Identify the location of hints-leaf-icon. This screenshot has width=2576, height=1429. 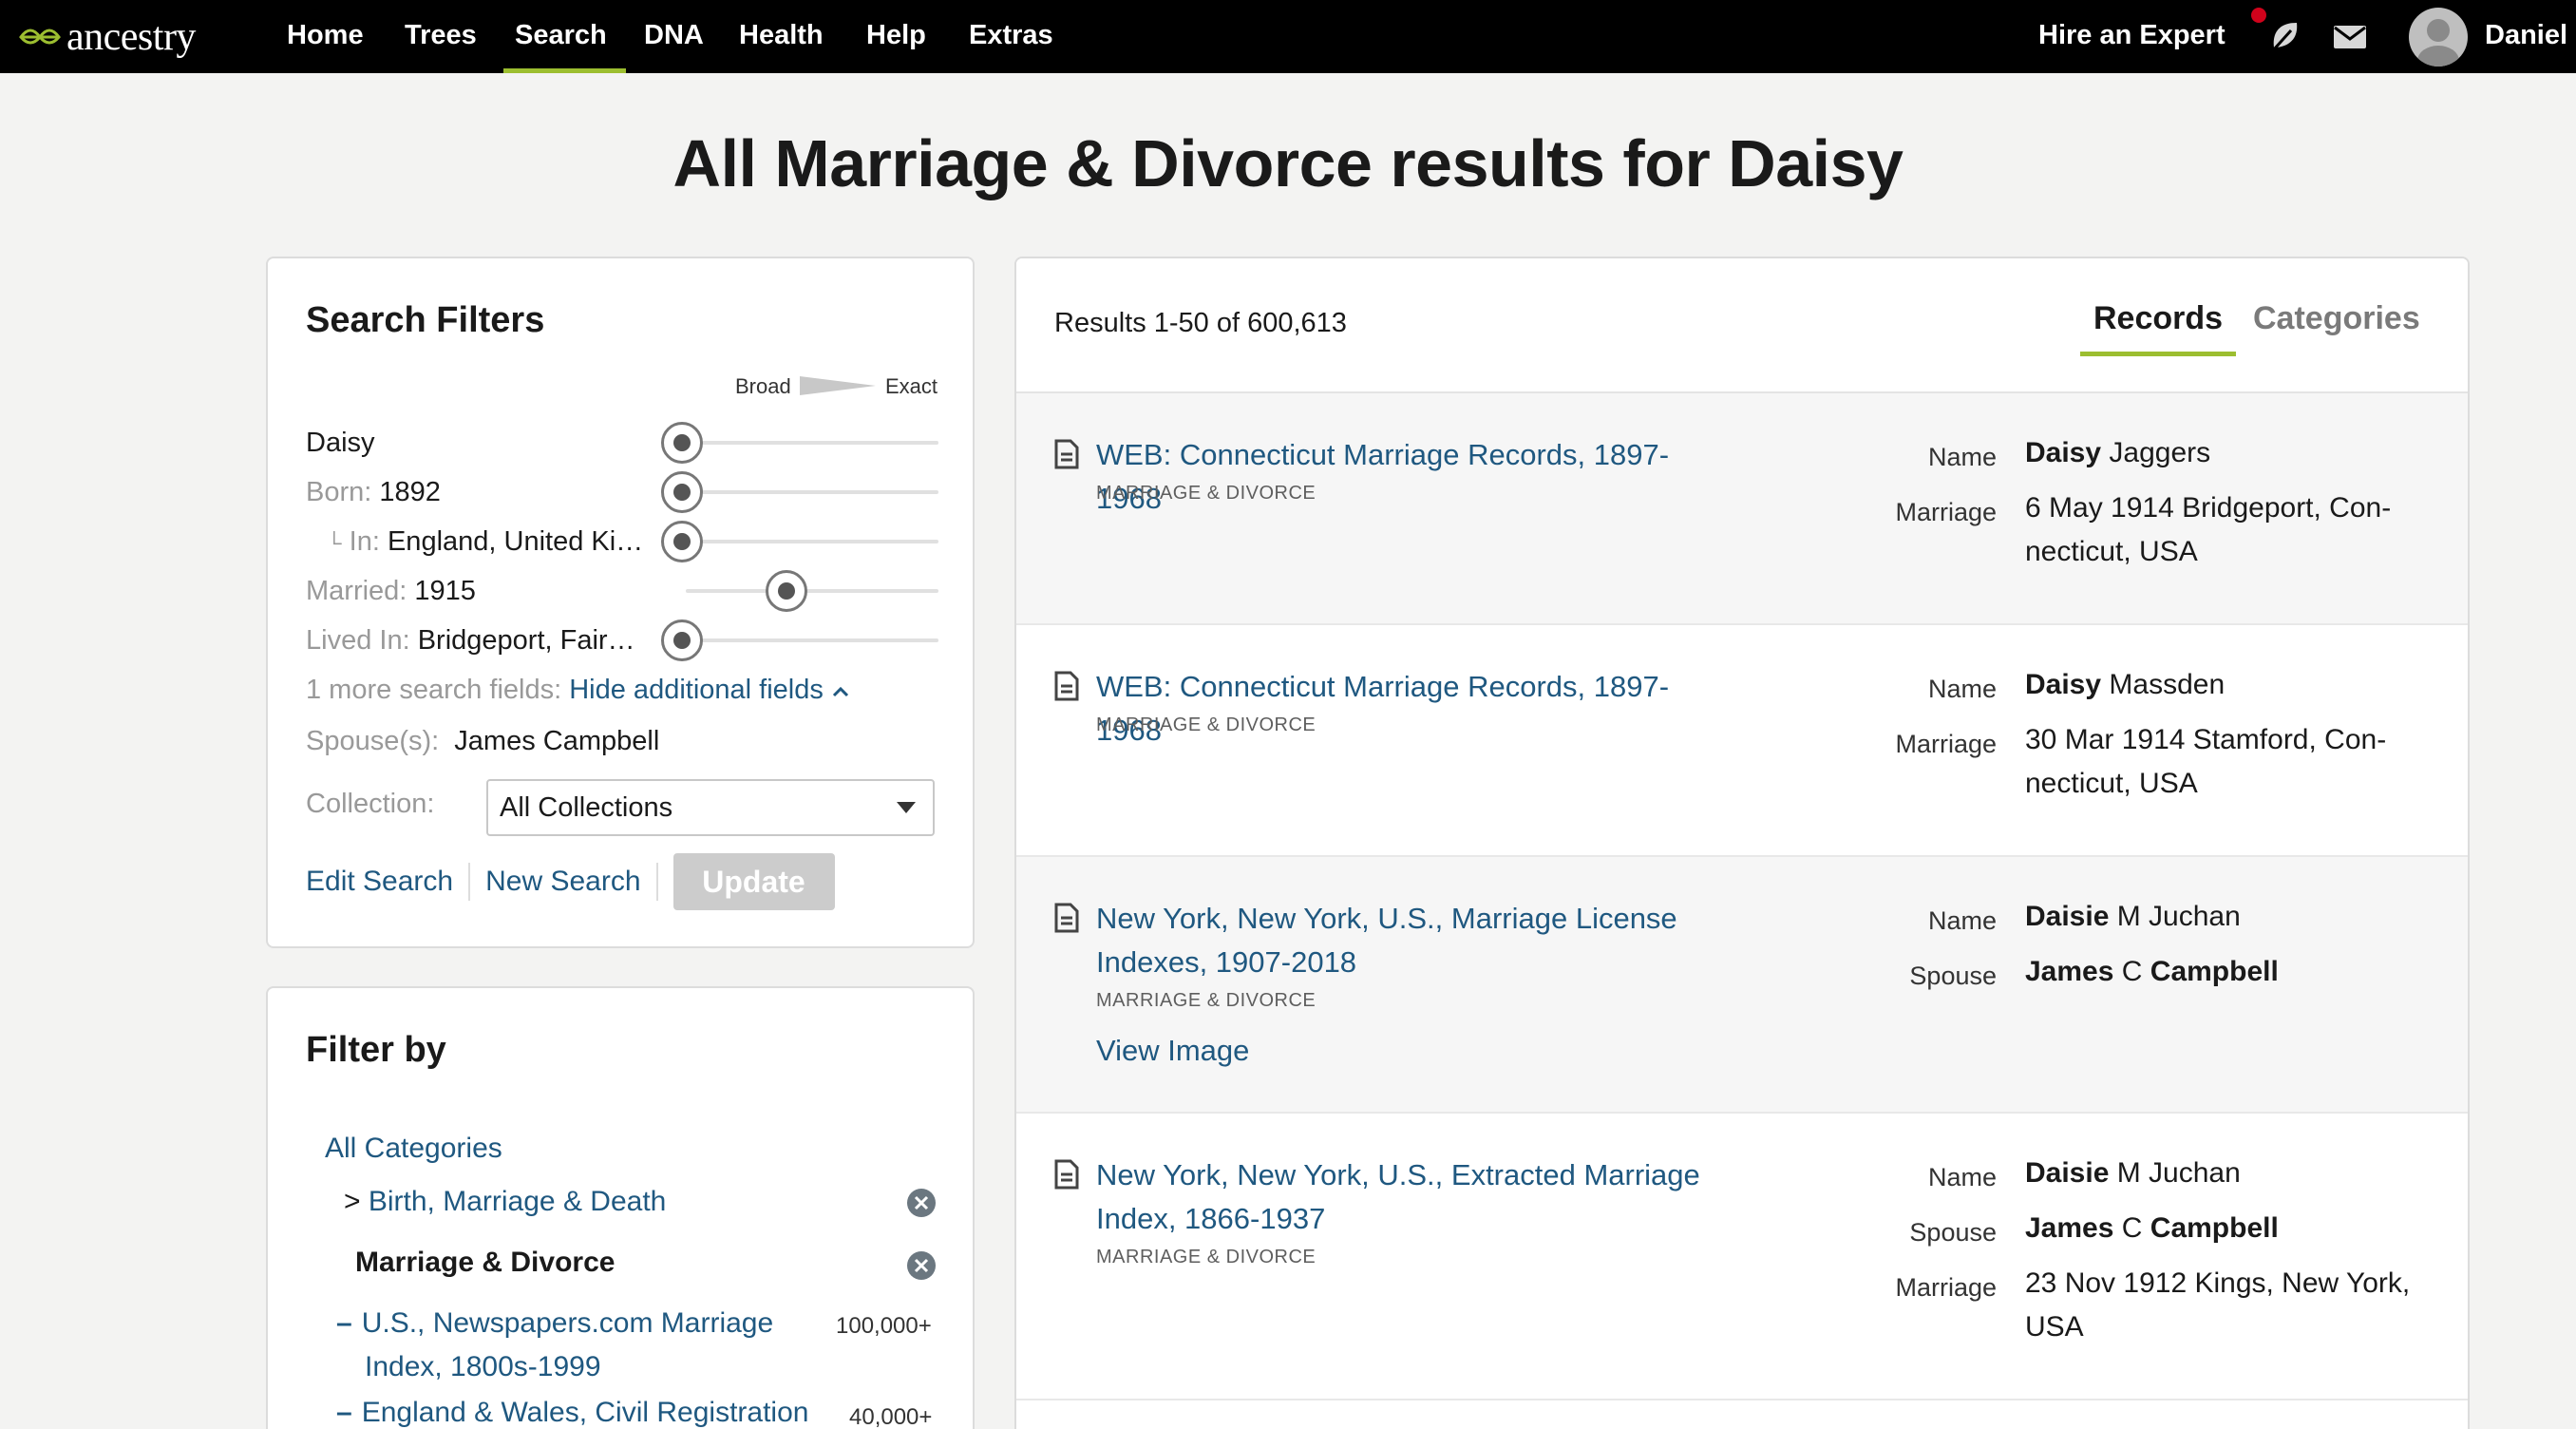
(2285, 36).